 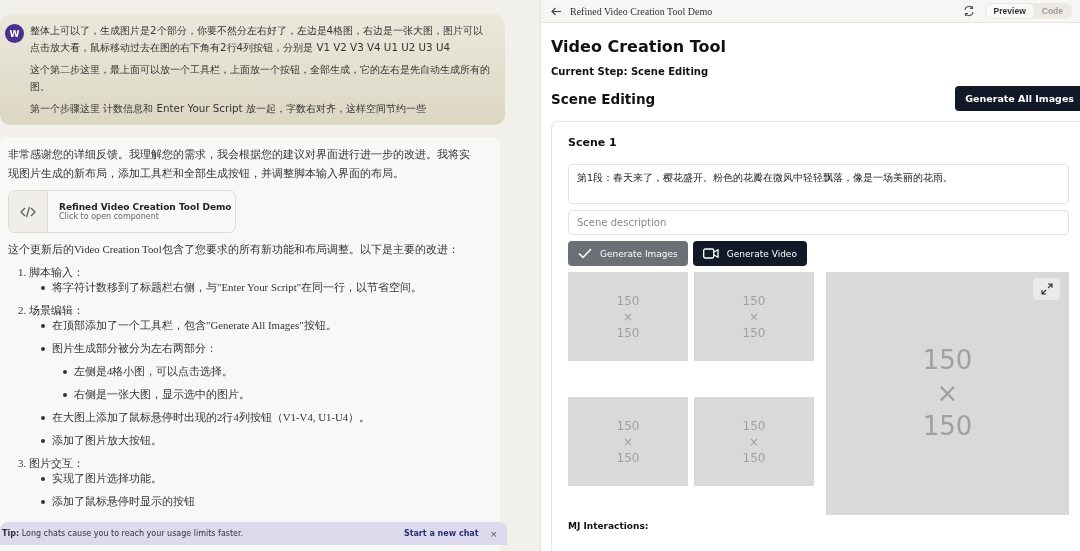 I want to click on preview-title: Refined Video Creation Tool Demo, so click(x=642, y=11).